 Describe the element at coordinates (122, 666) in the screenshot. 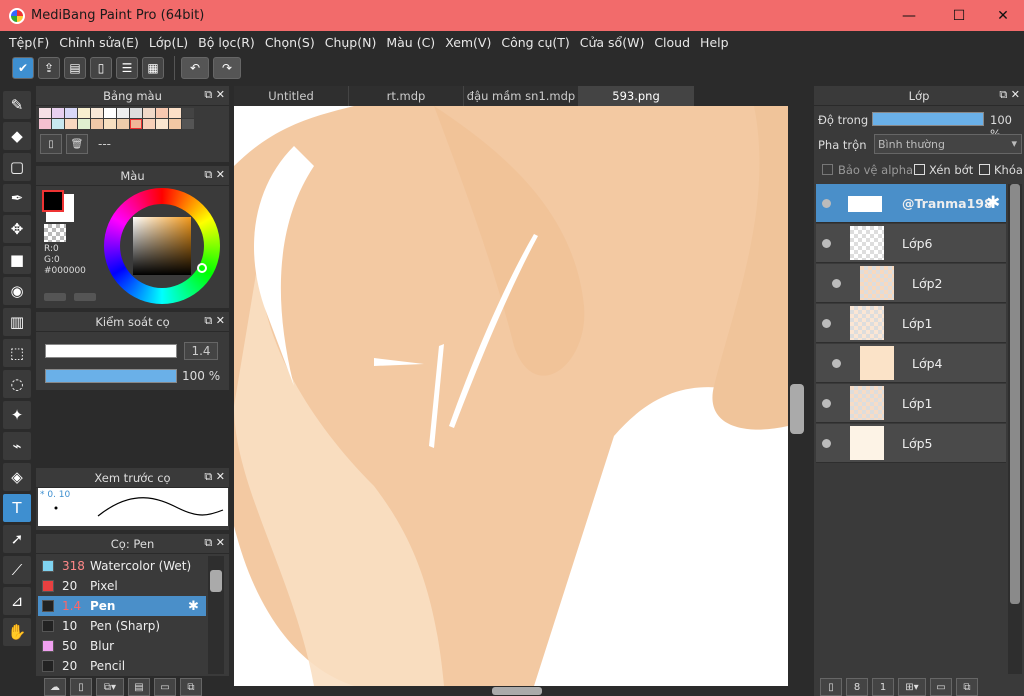

I see `brush-item-pencil: 20 Pencil` at that location.